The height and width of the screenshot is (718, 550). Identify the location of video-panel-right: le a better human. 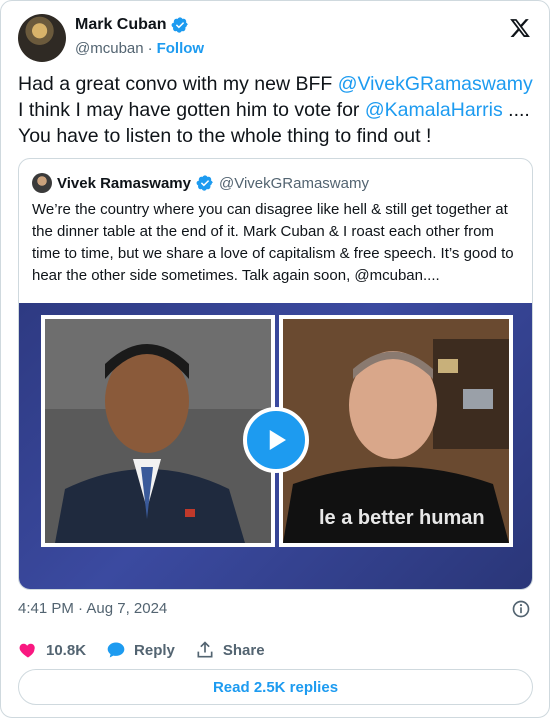
(396, 431).